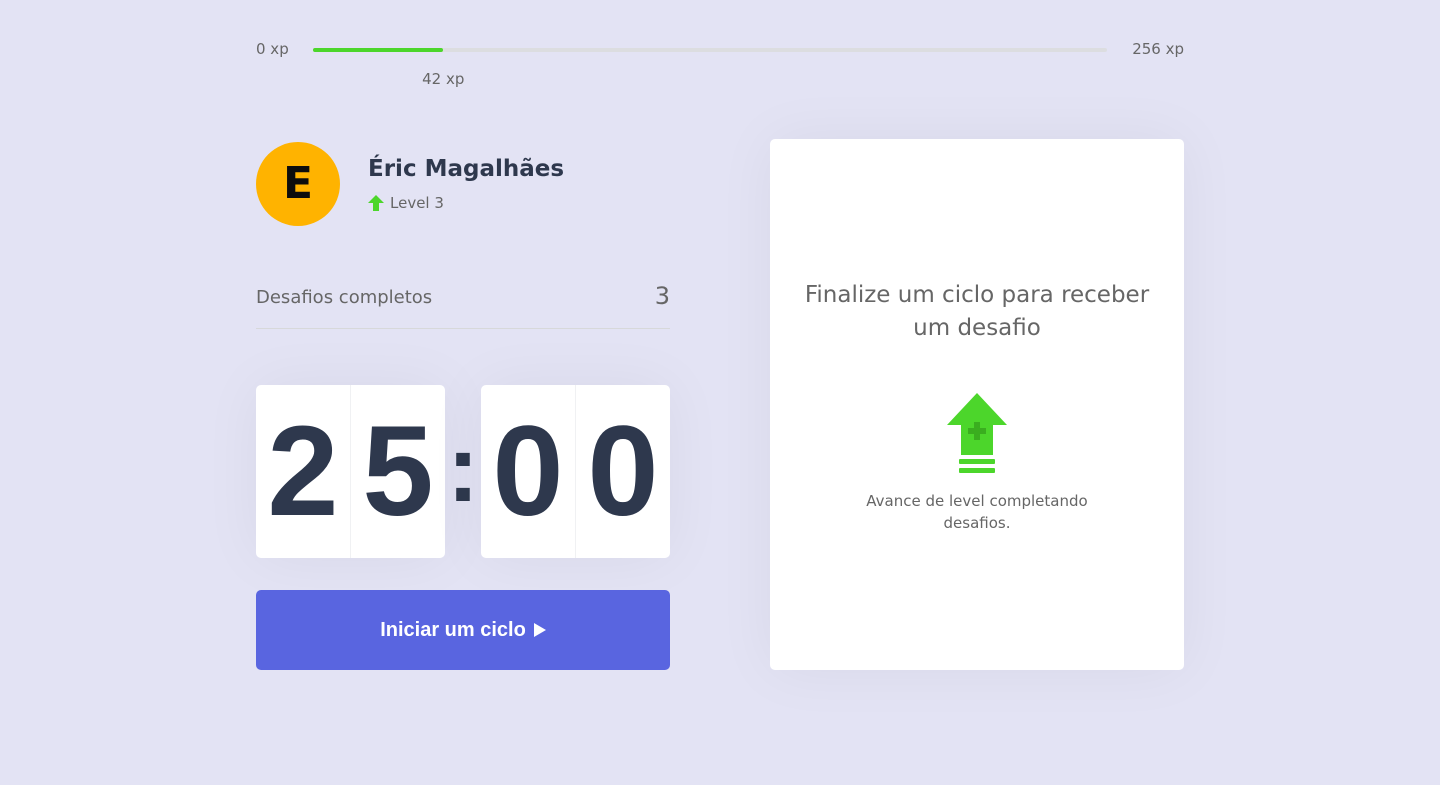 The width and height of the screenshot is (1440, 785). I want to click on minutes-display: 2 5, so click(350, 471).